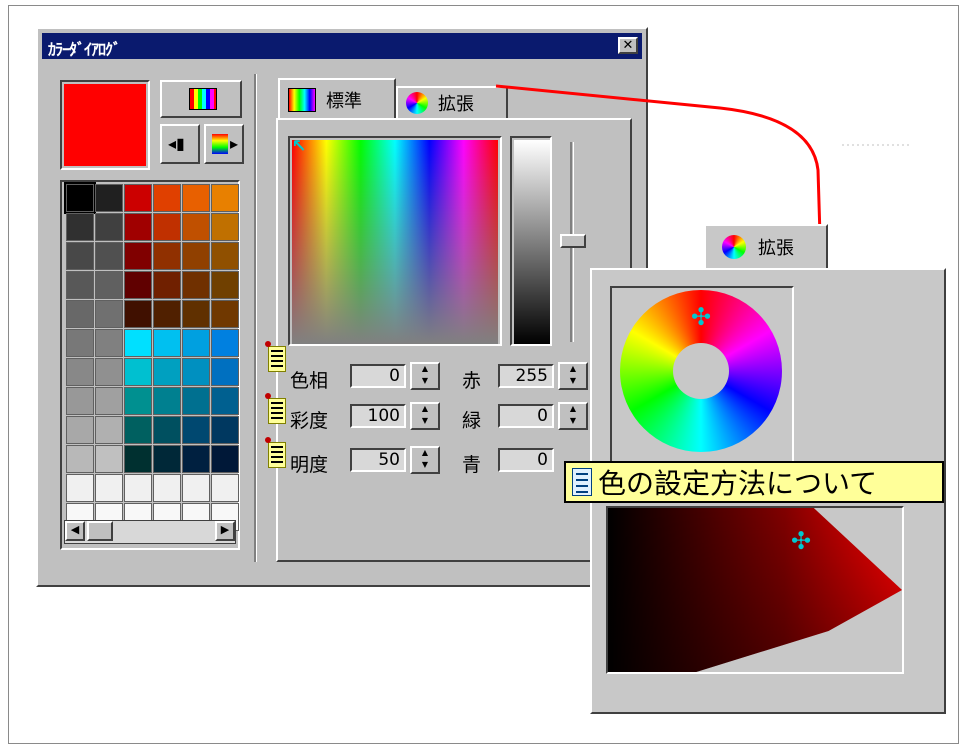 The height and width of the screenshot is (752, 967). Describe the element at coordinates (378, 376) in the screenshot. I see `hue-field: 0` at that location.